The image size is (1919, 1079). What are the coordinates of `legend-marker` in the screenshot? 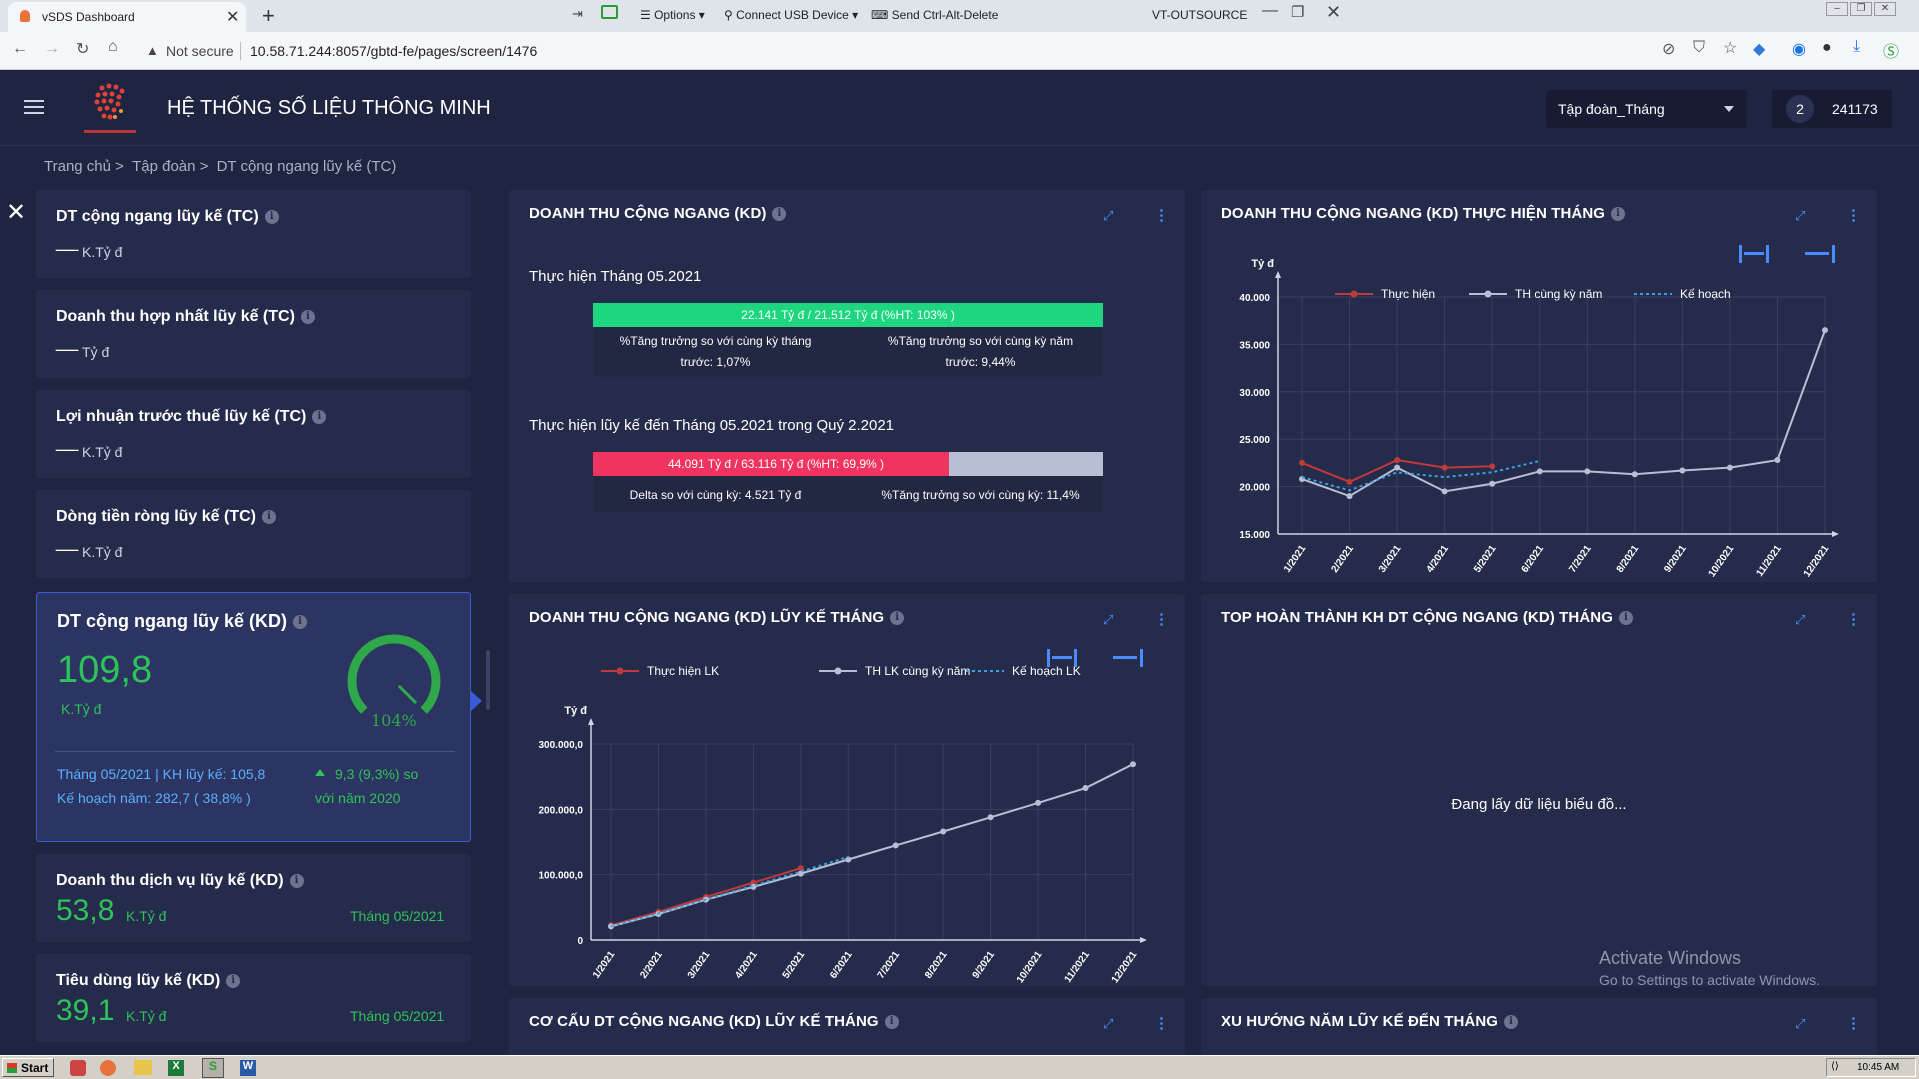 It's located at (838, 671).